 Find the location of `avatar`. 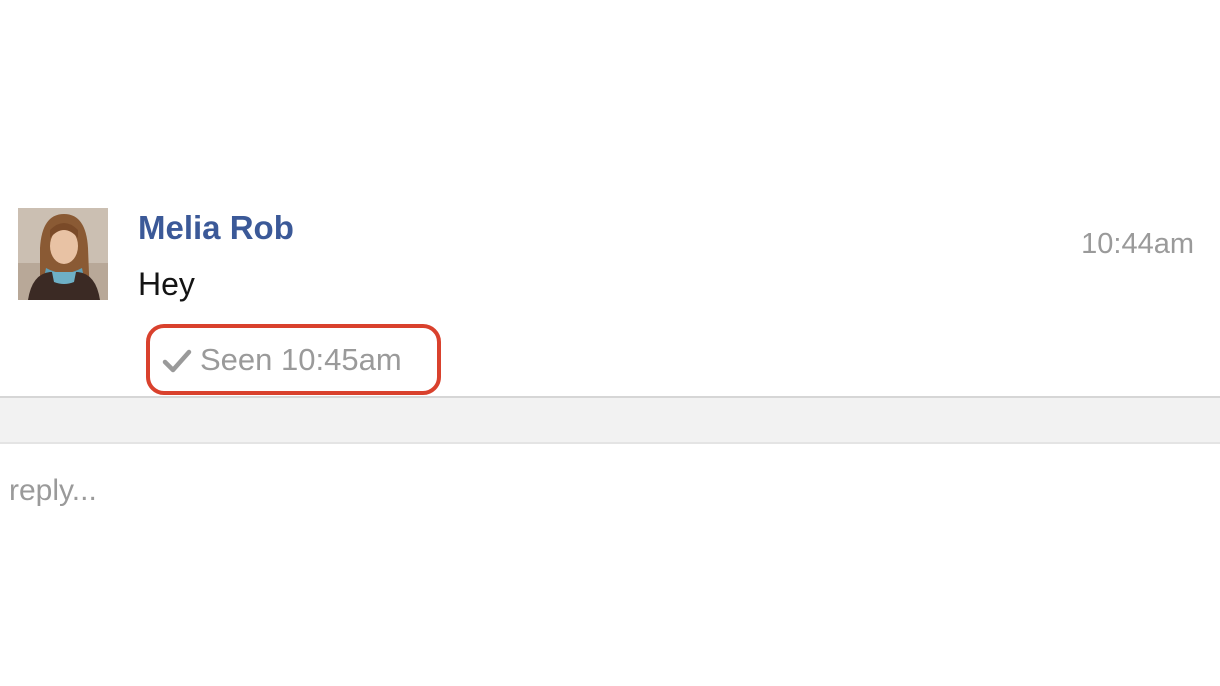

avatar is located at coordinates (63, 254).